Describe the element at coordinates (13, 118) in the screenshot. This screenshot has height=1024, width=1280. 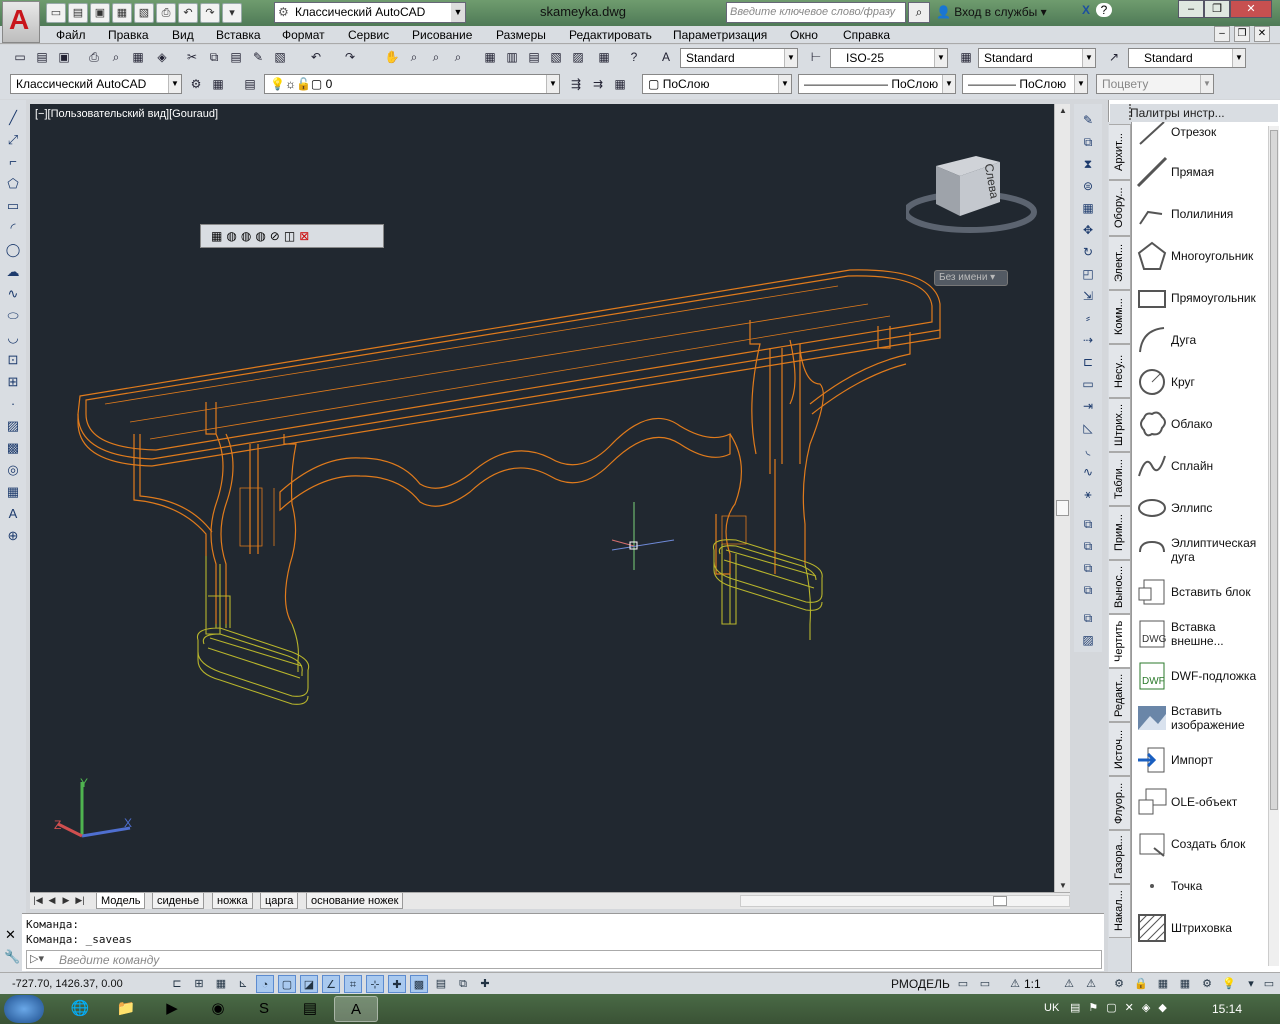
I see `line-icon: ╱` at that location.